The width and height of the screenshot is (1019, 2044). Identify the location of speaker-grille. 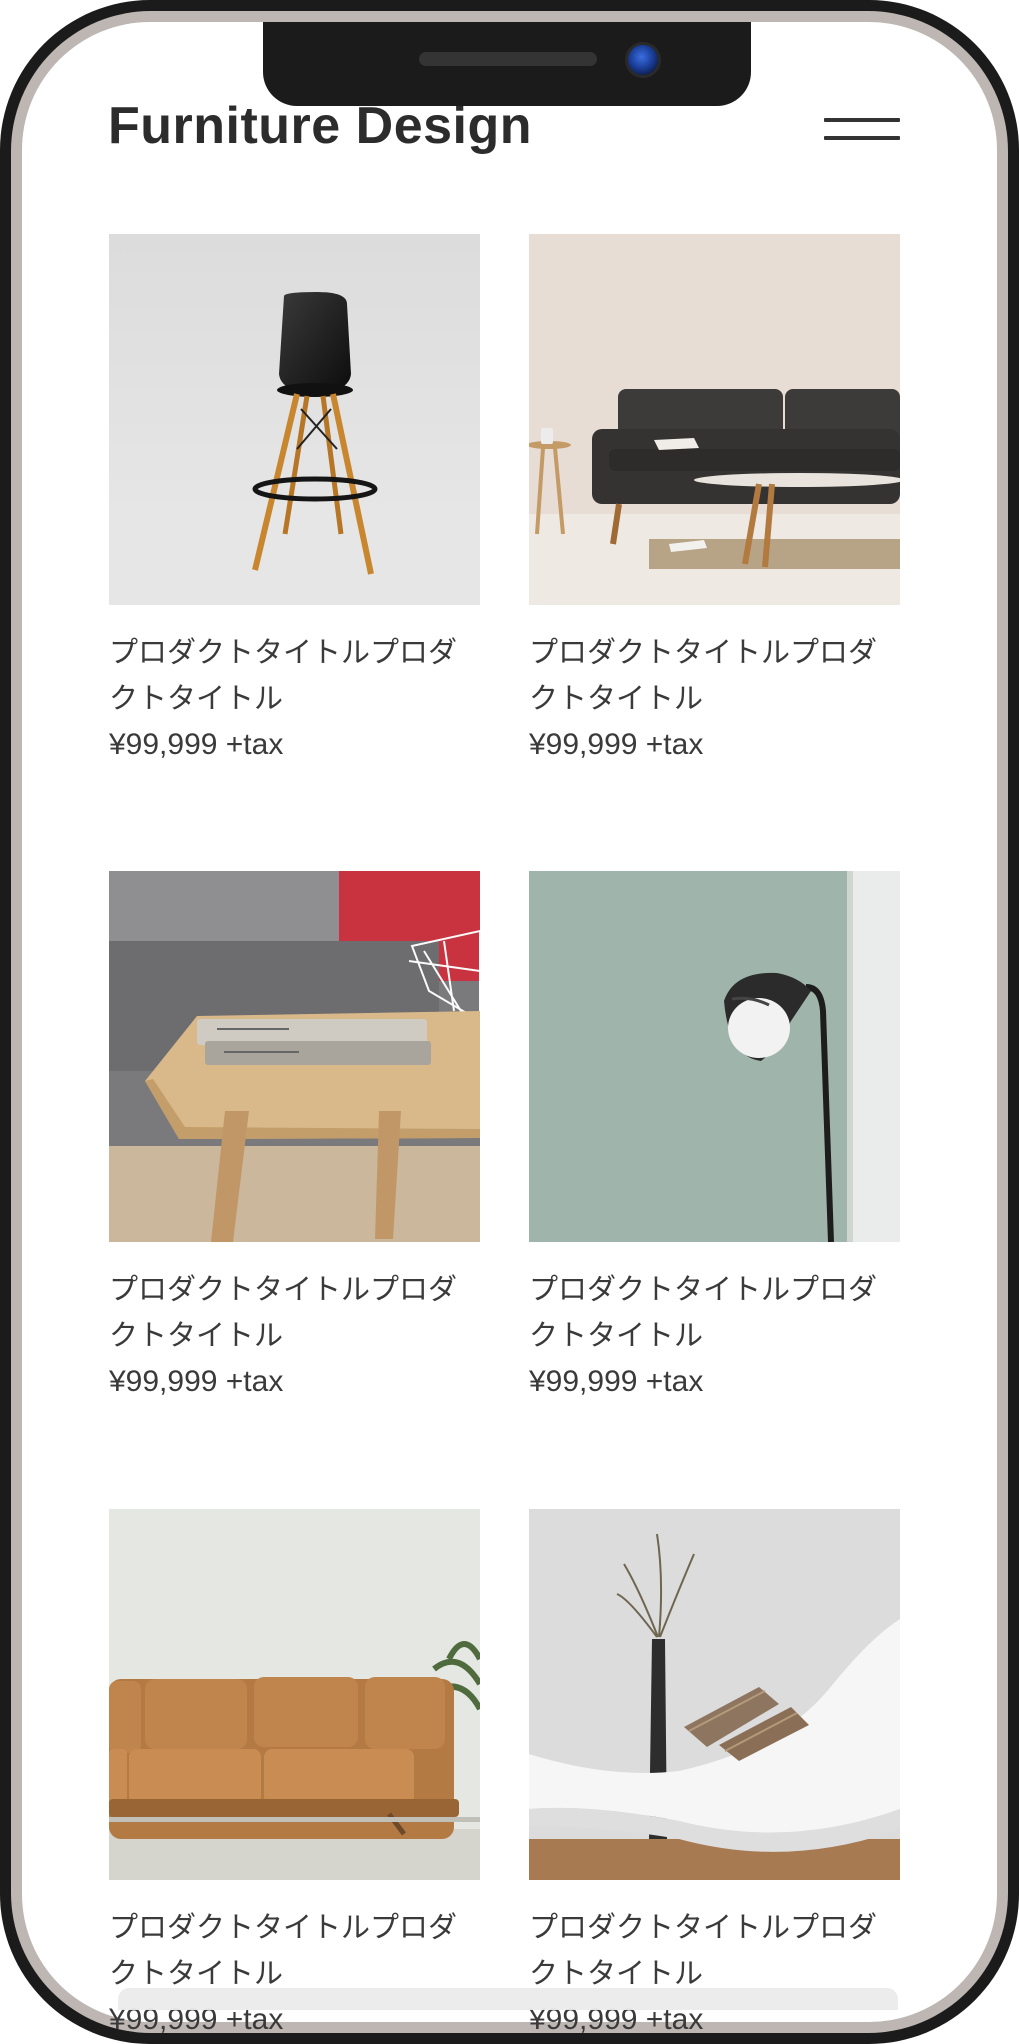
(508, 59).